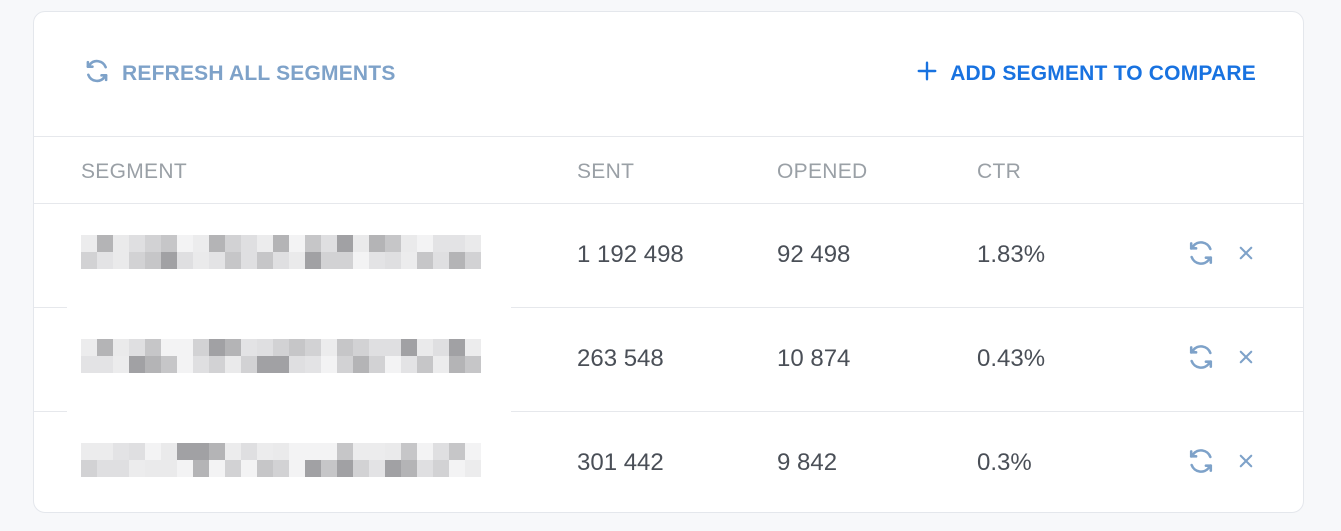 The height and width of the screenshot is (531, 1341). I want to click on refresh-all-segments-button: REFRESH ALL SEGMENTS, so click(240, 74).